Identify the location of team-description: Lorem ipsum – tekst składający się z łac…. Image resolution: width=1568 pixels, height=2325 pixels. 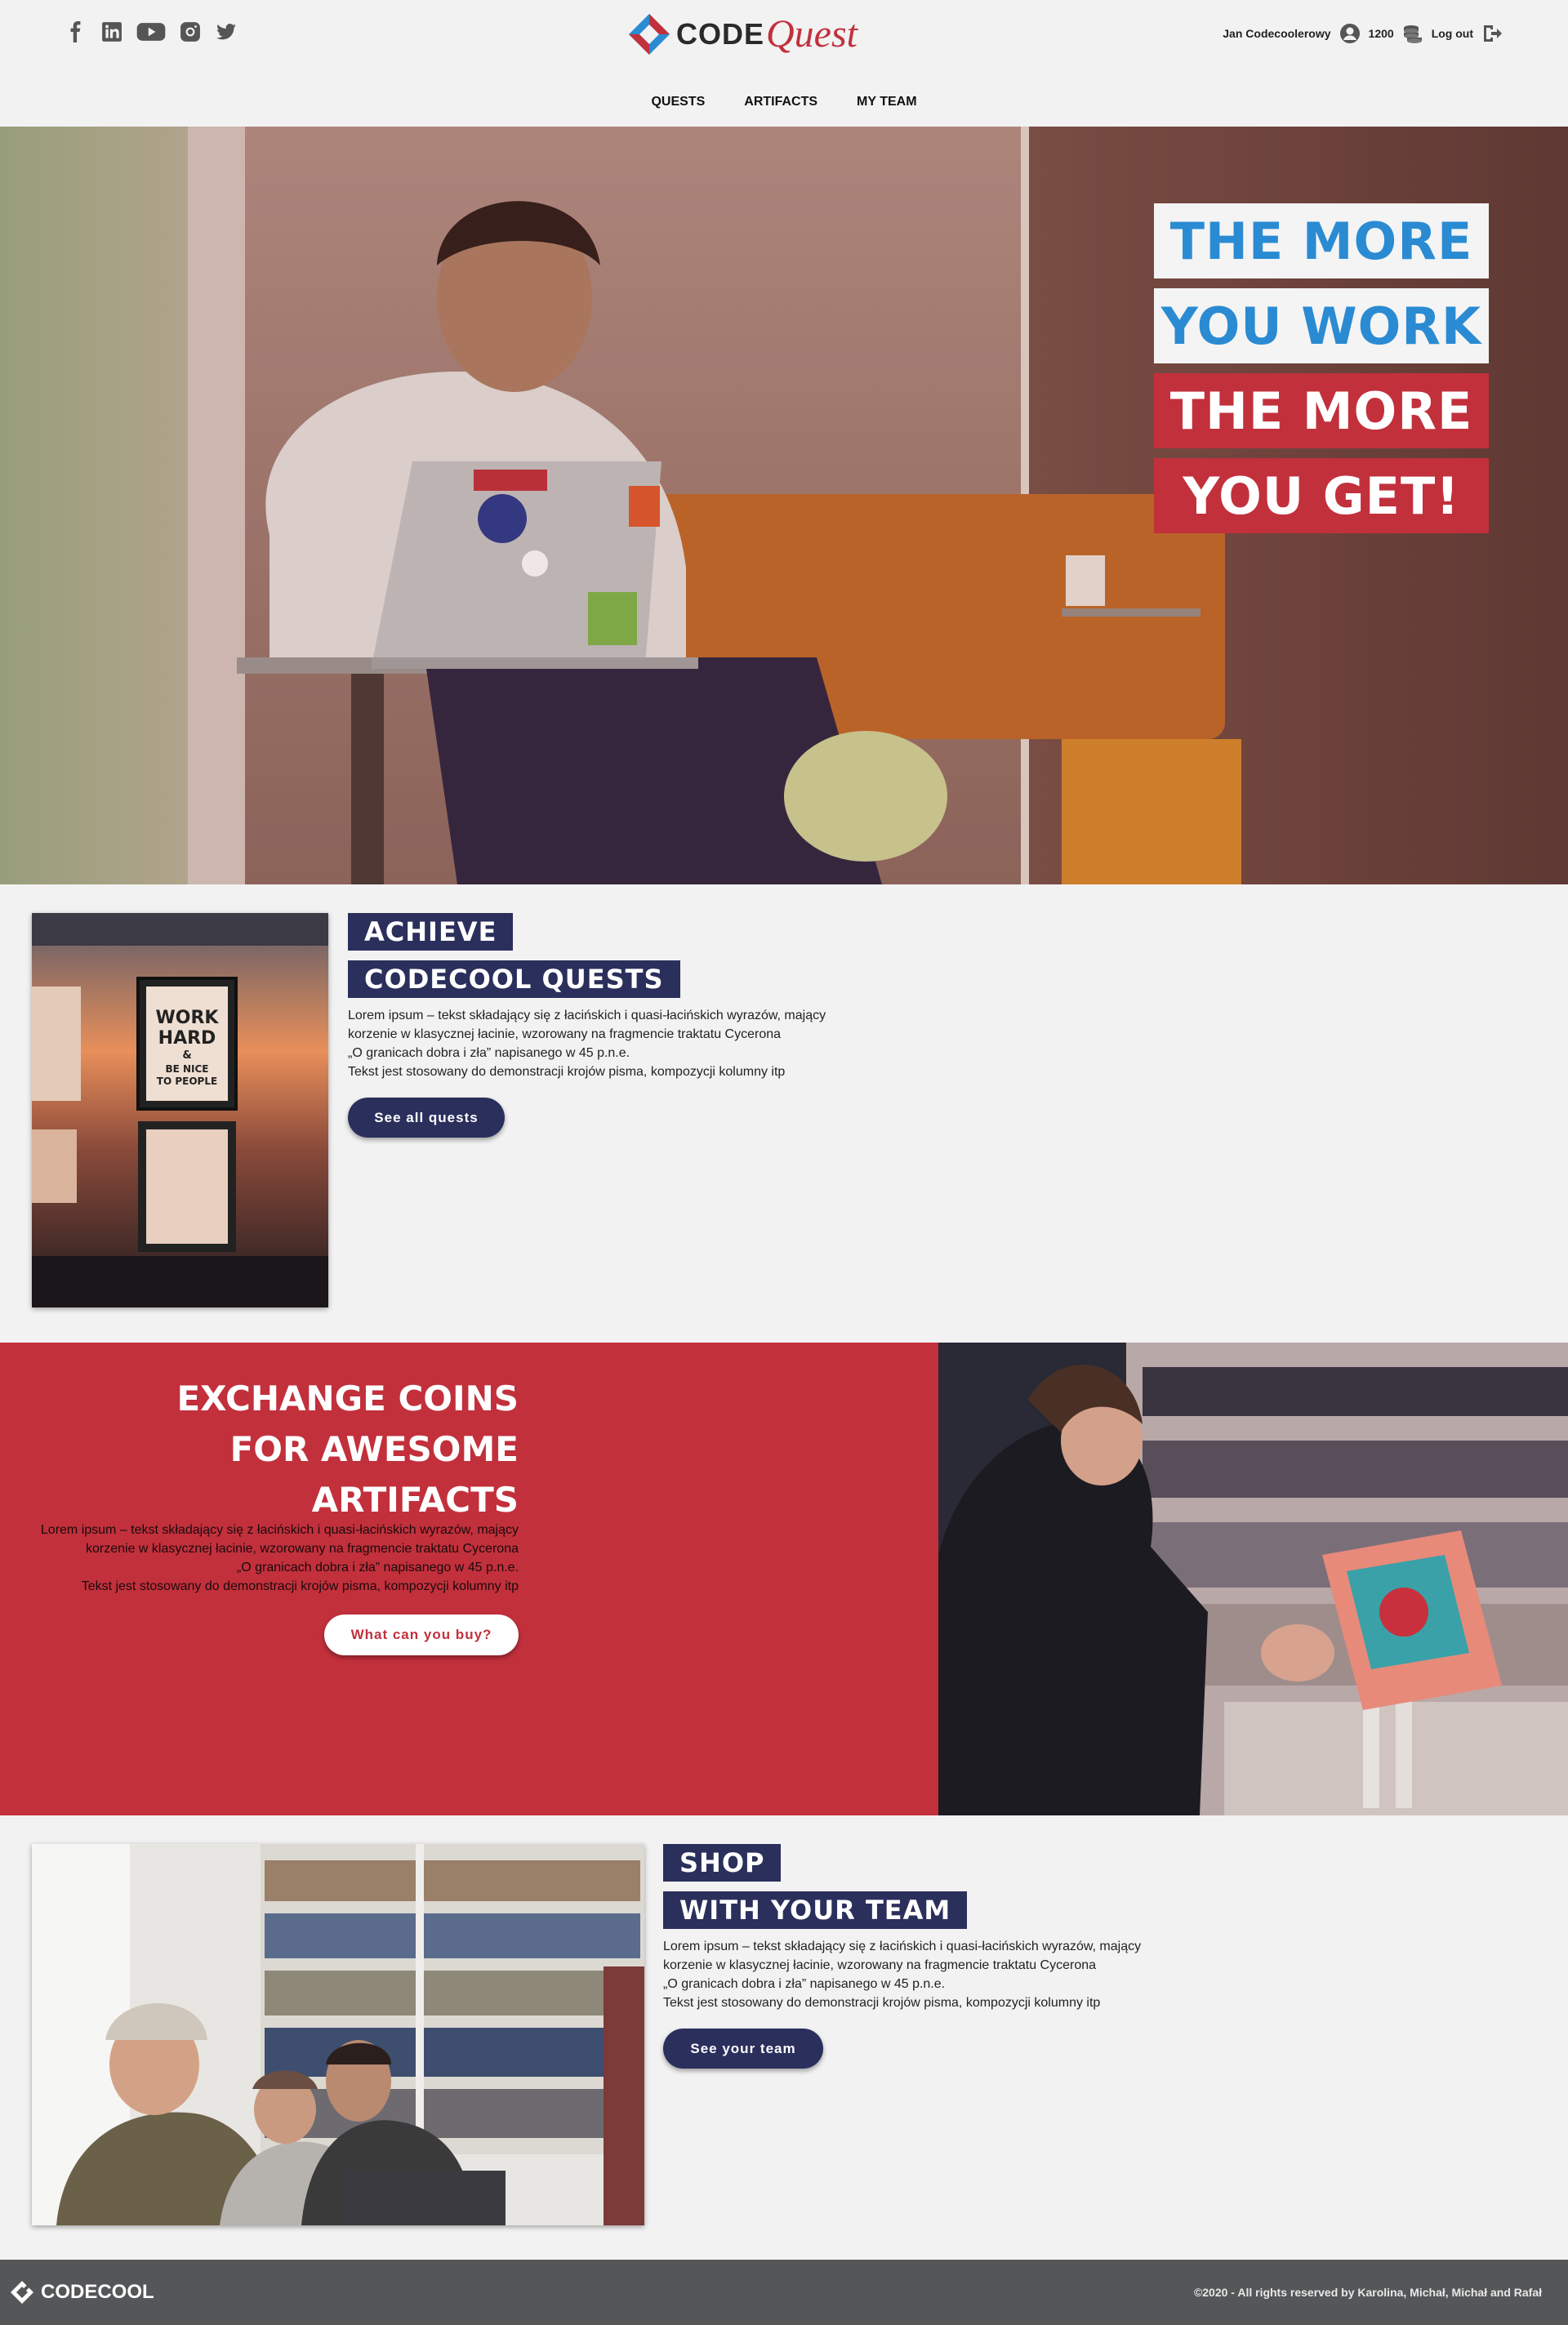
(902, 1975).